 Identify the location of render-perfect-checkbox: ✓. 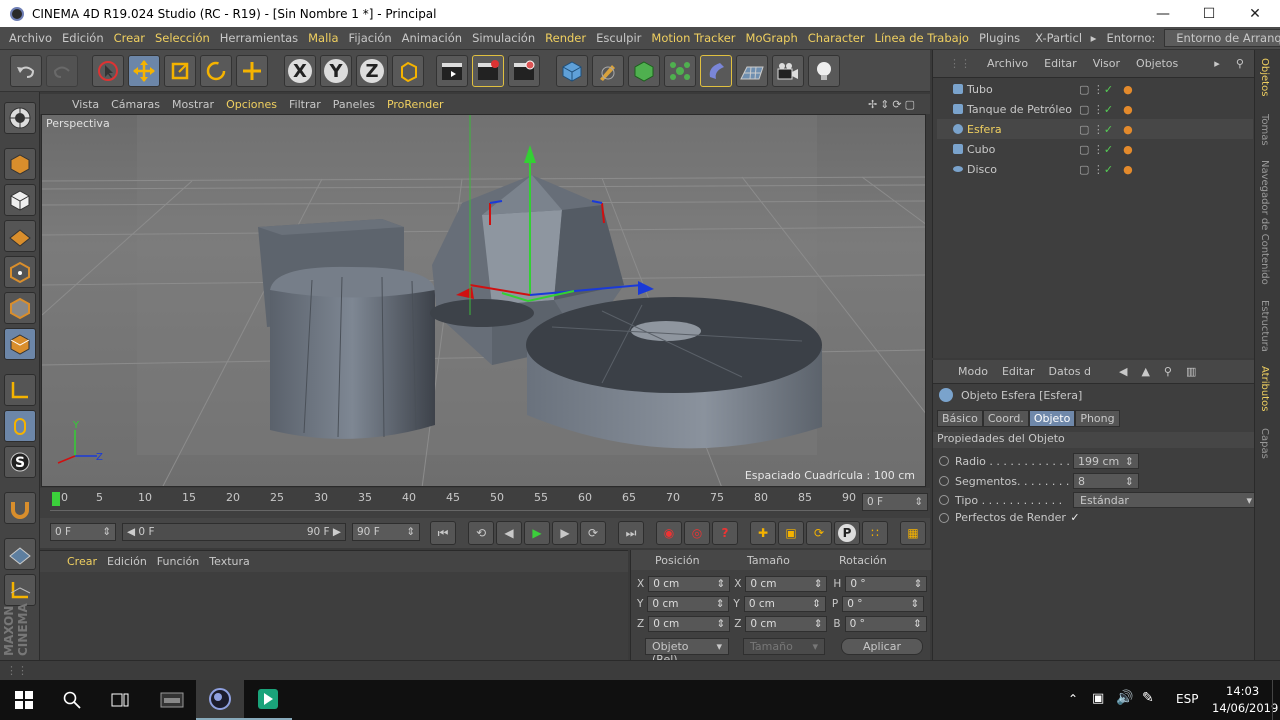
(1075, 517).